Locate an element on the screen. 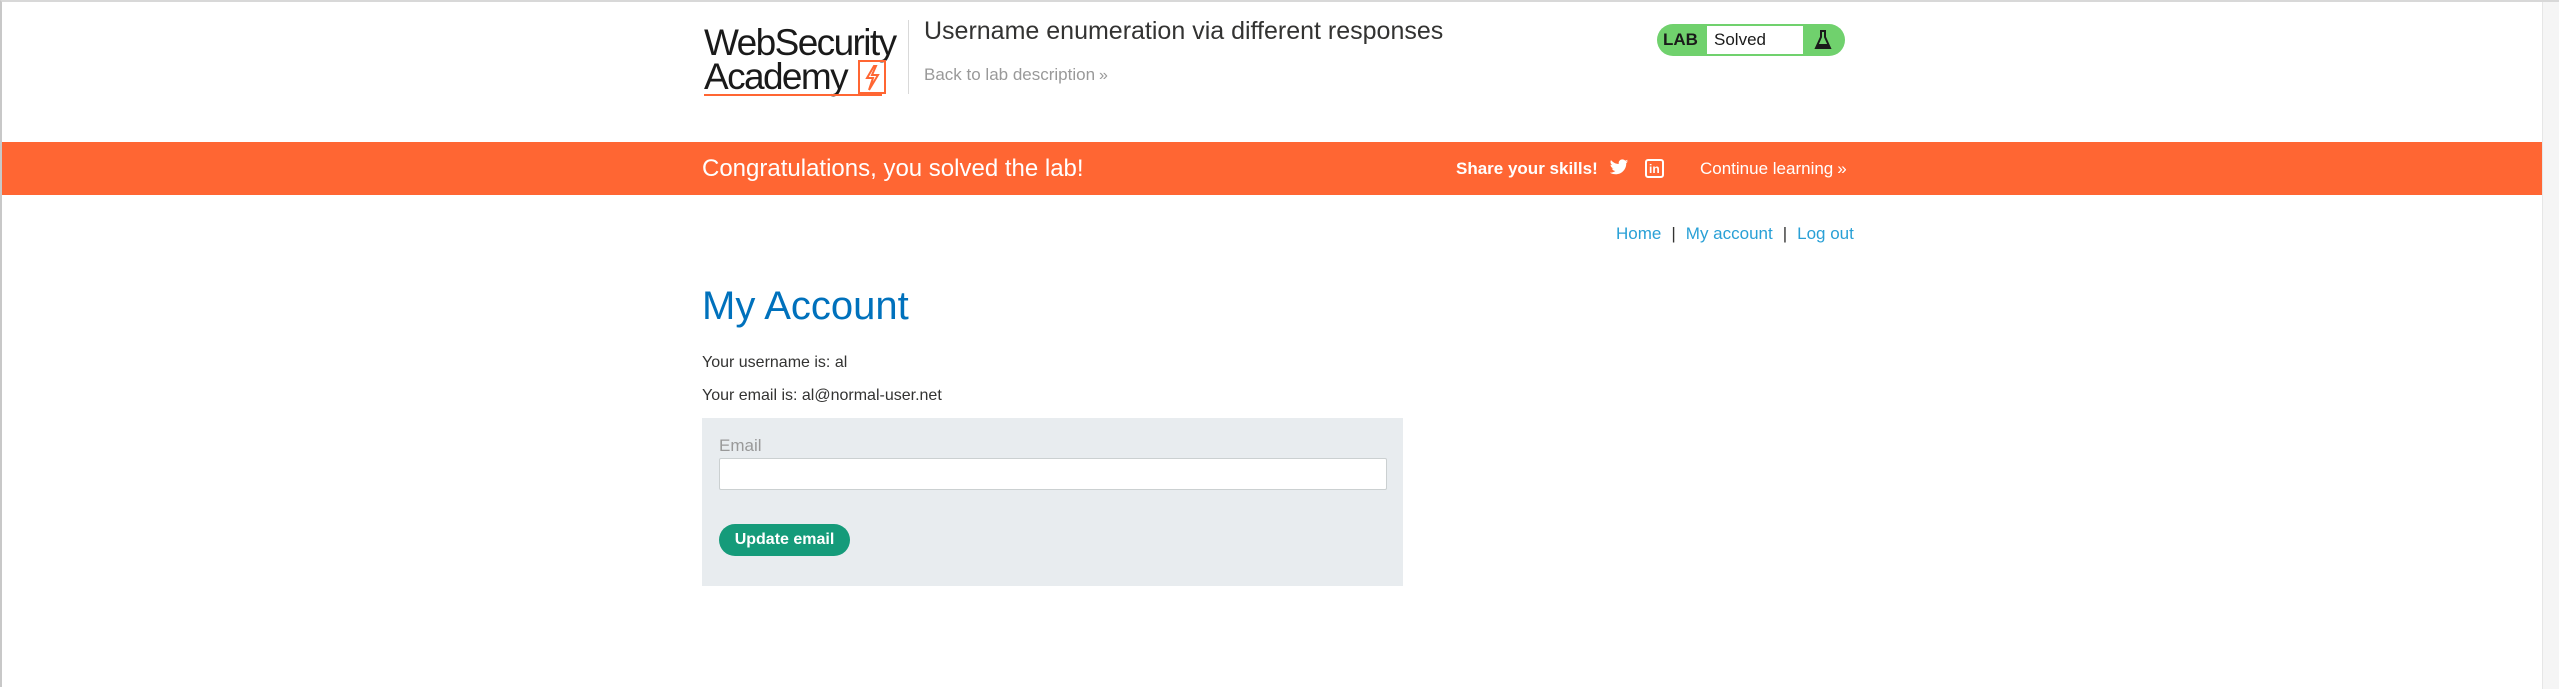 This screenshot has height=689, width=2559. lab-status-value: Solved is located at coordinates (1755, 40).